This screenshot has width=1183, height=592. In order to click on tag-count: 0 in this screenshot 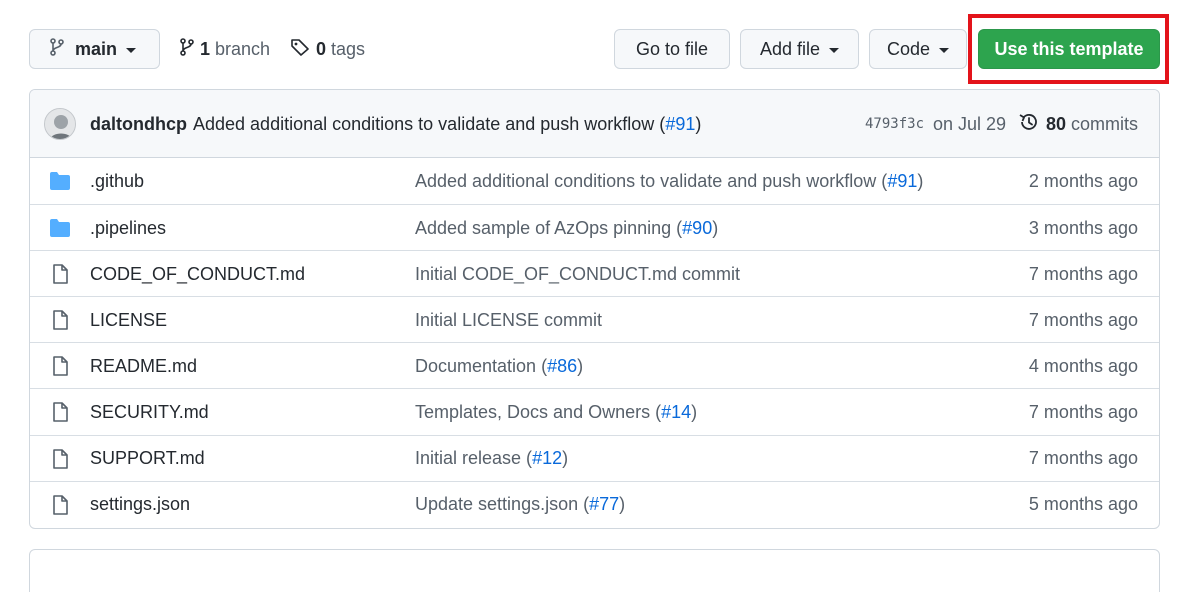, I will do `click(321, 48)`.